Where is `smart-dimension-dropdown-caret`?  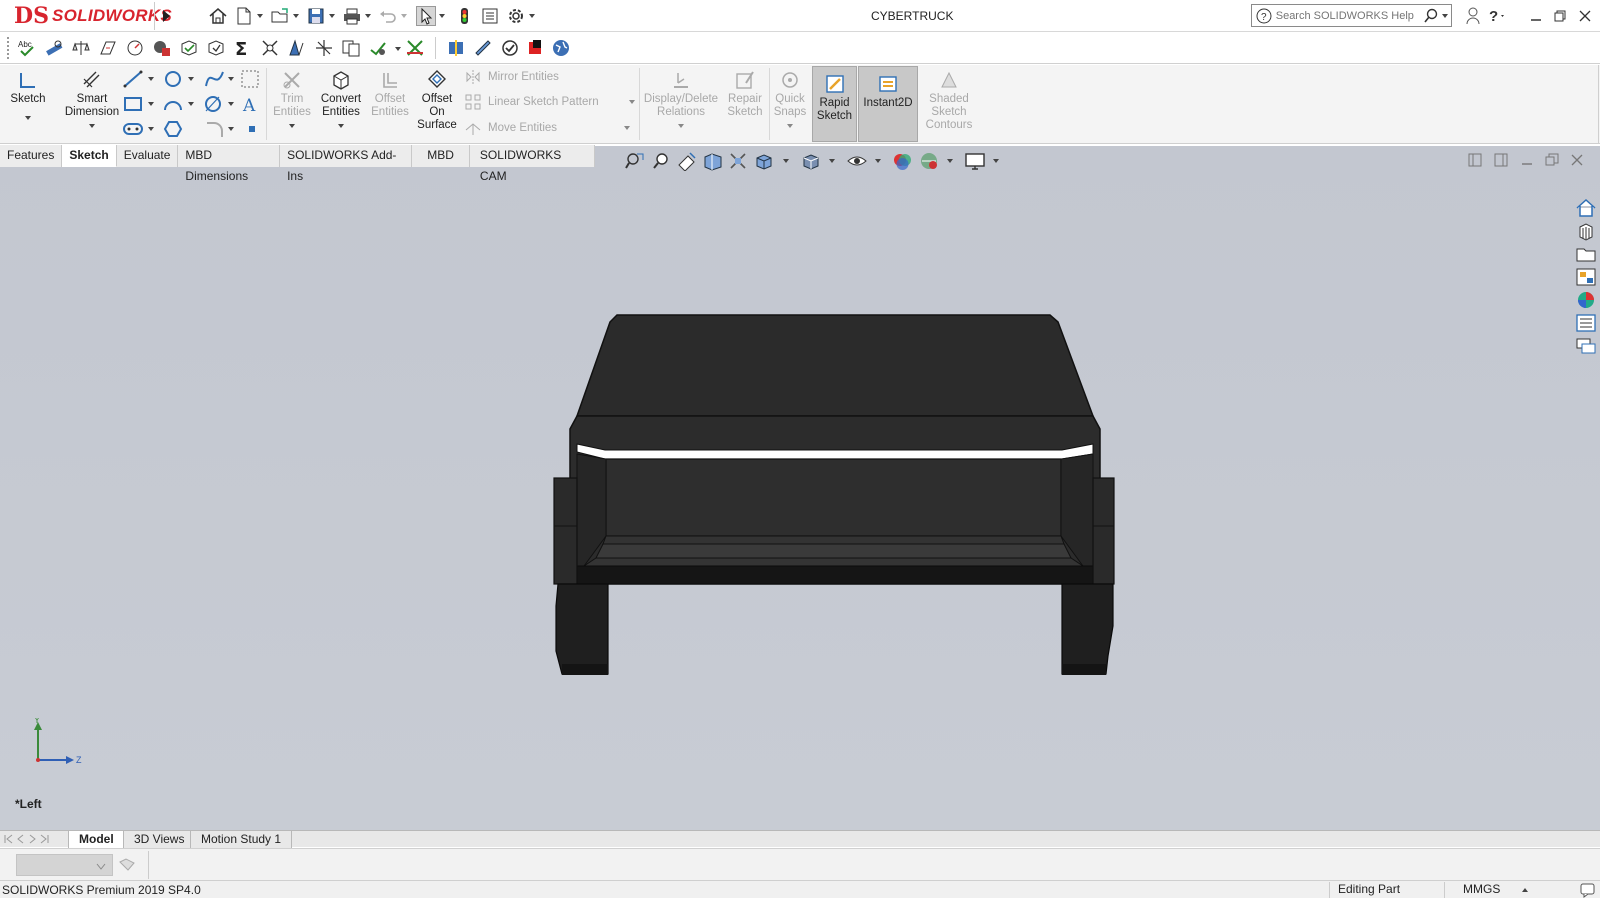
smart-dimension-dropdown-caret is located at coordinates (92, 126).